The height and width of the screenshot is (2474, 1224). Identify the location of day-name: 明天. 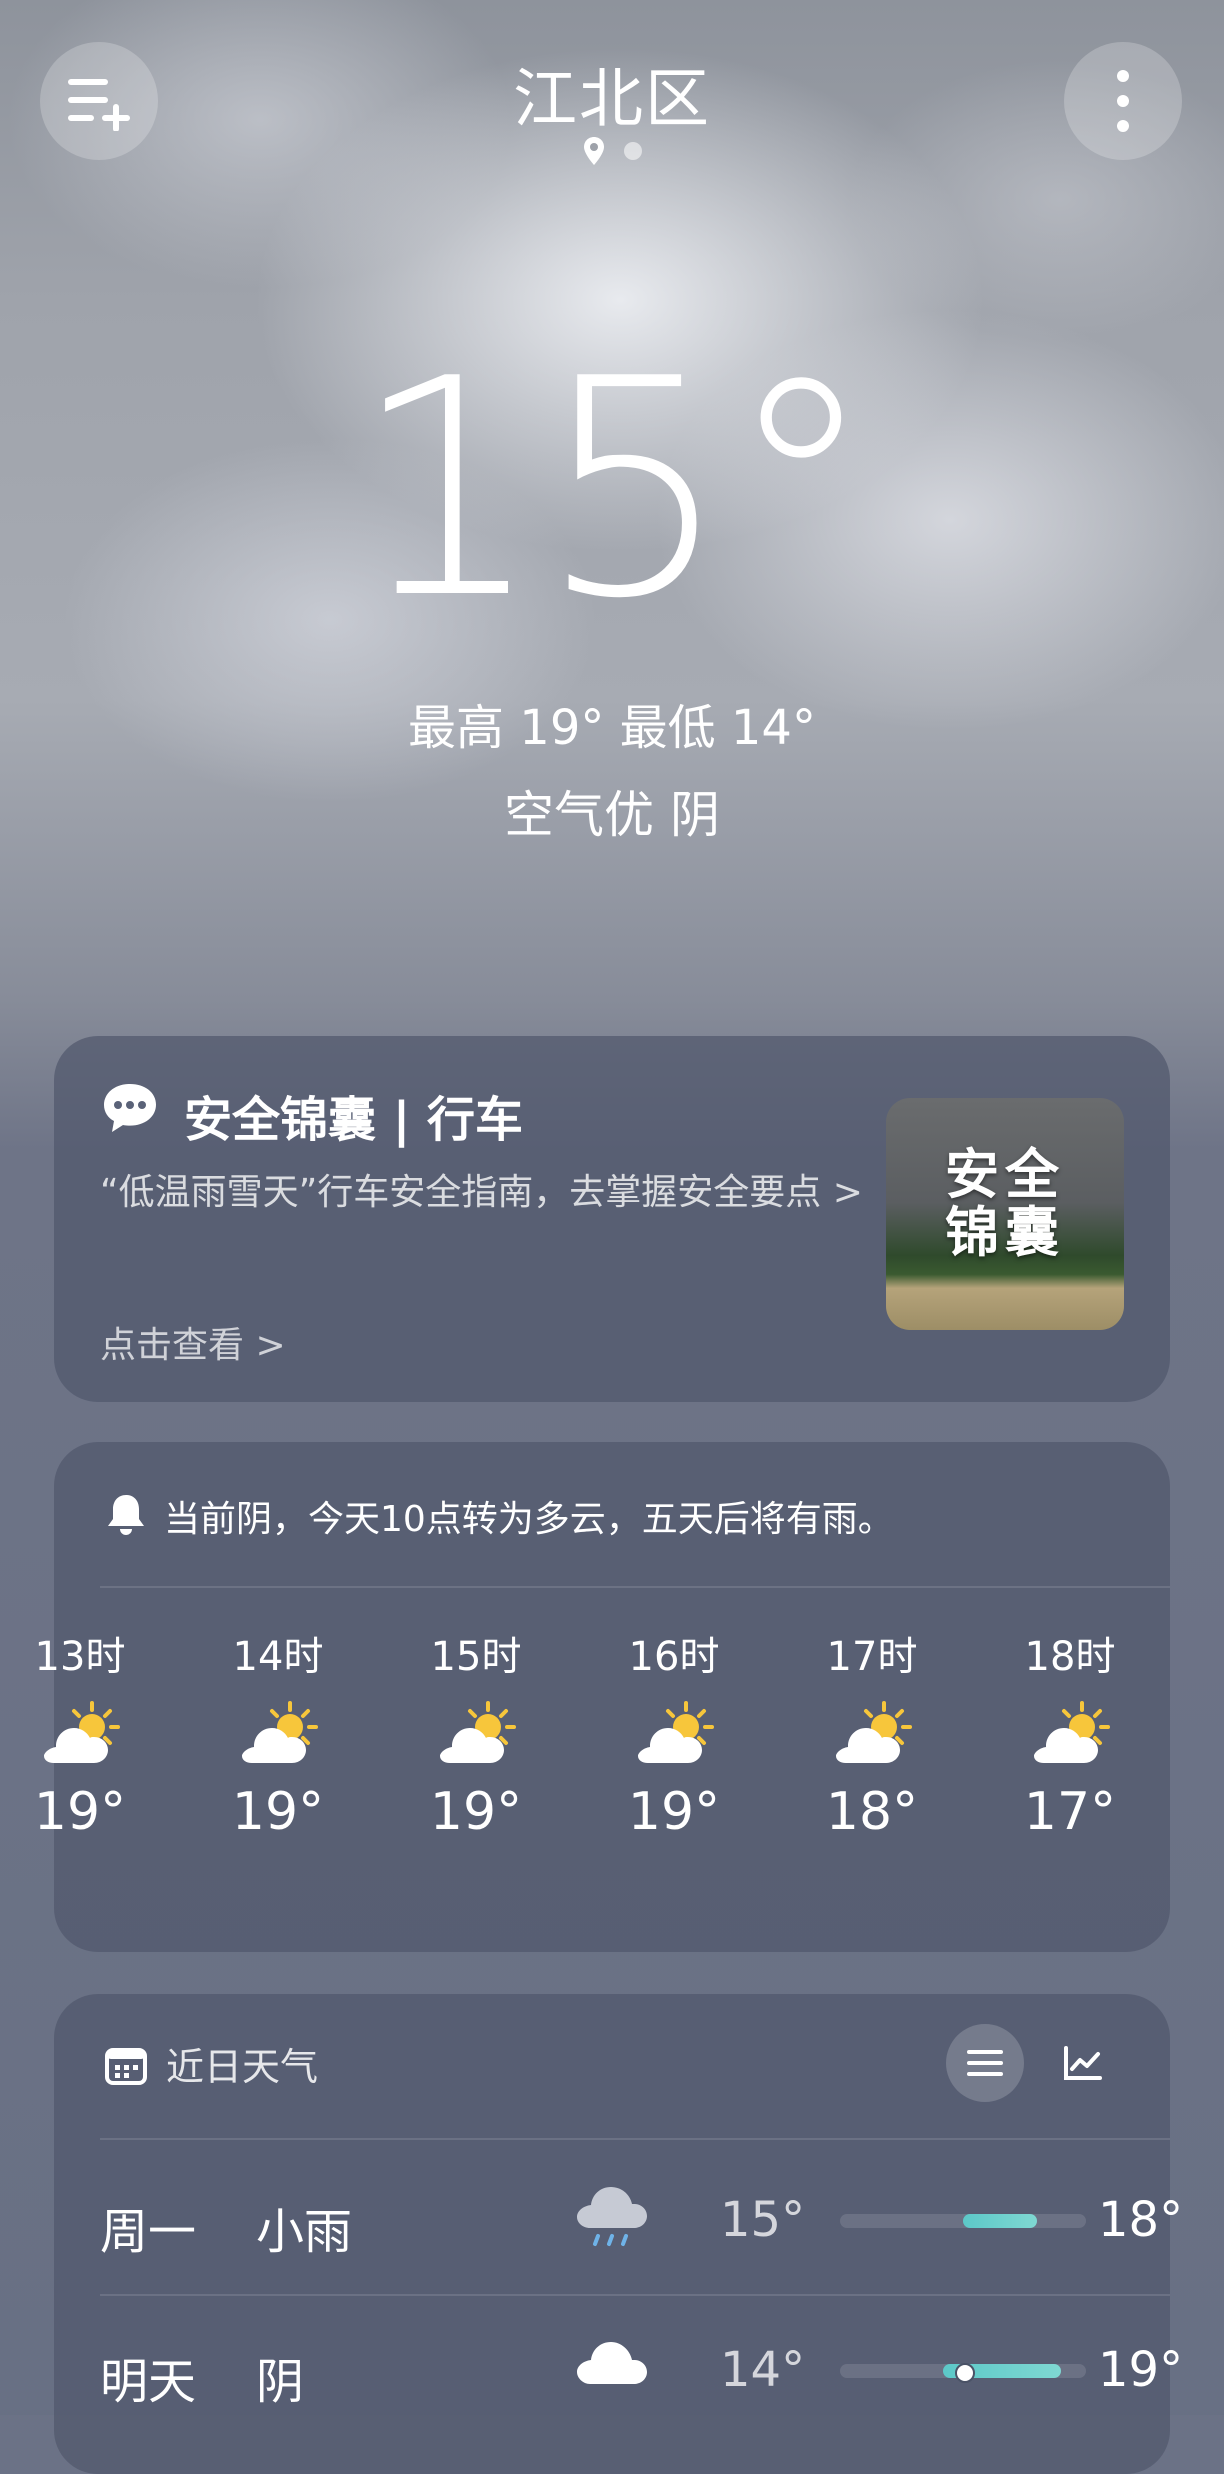
(148, 2382).